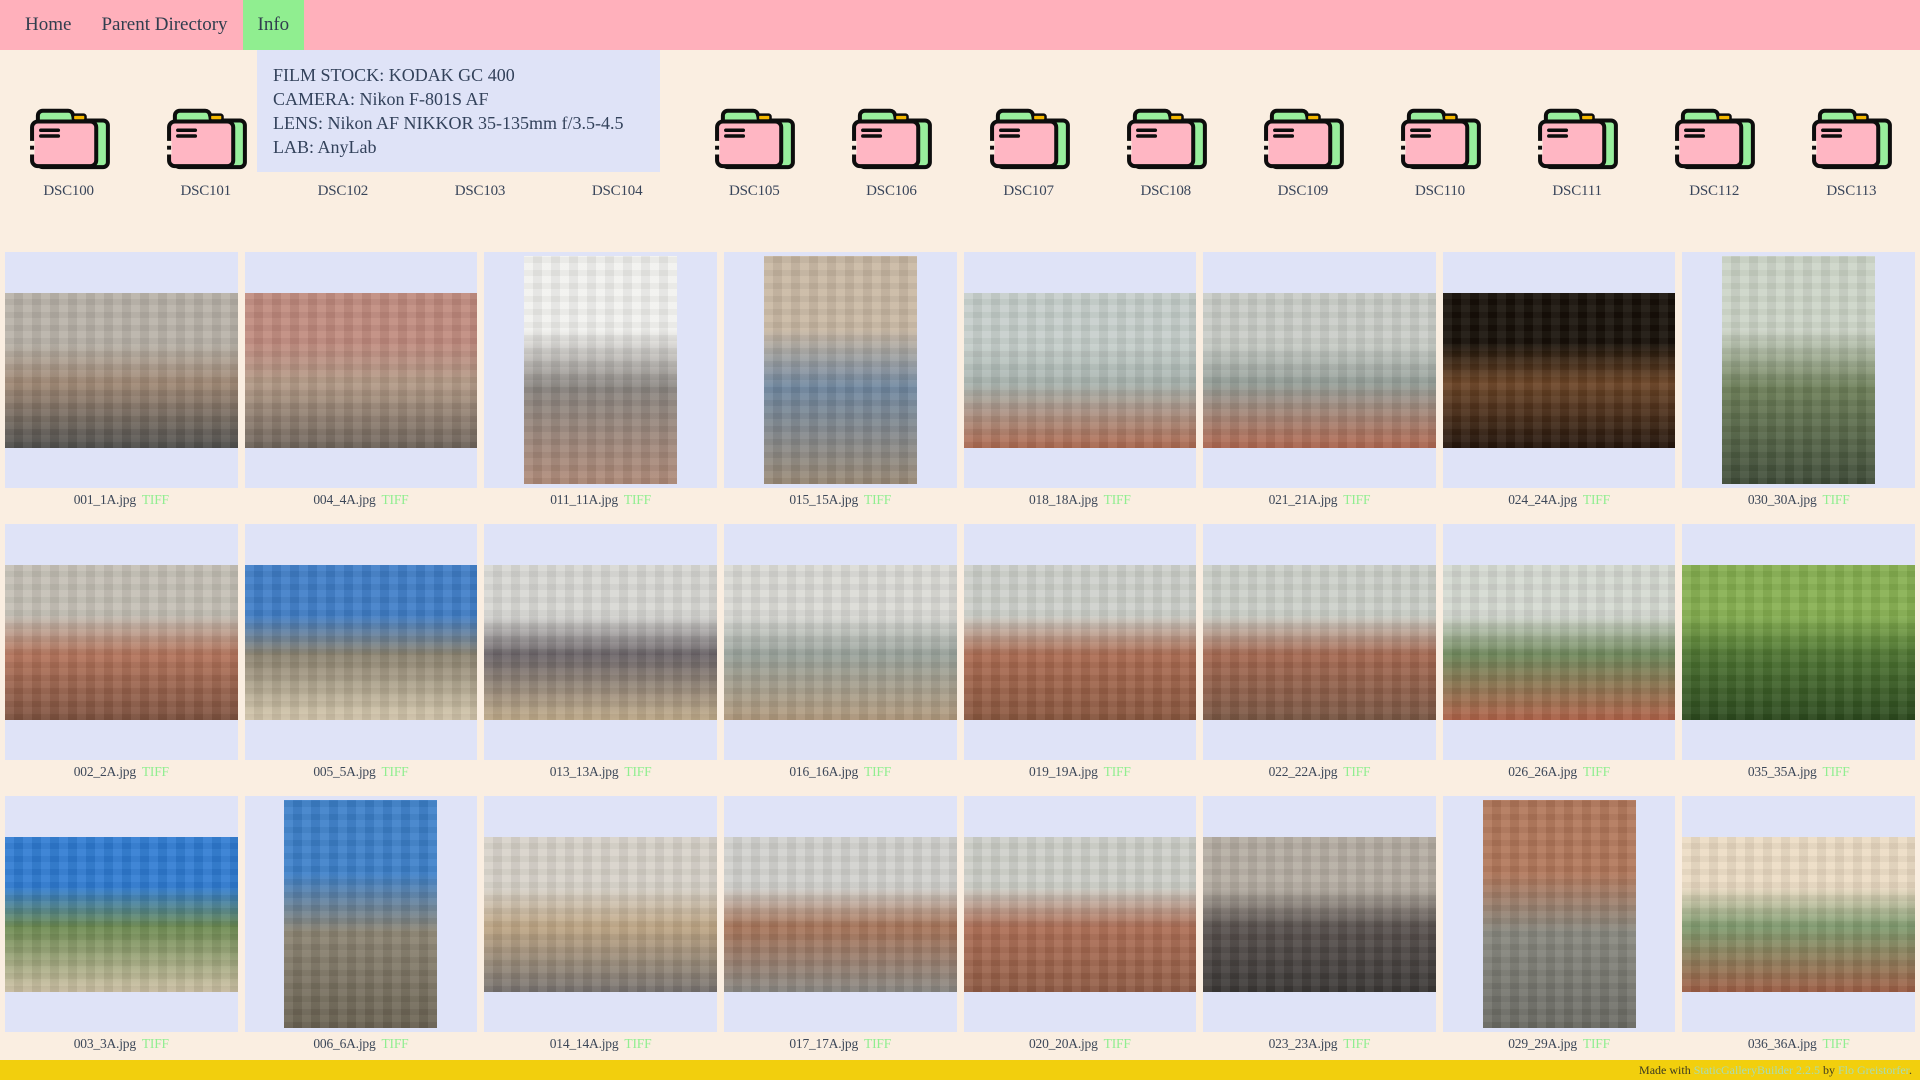  I want to click on photo-caption: 004_4A.jpg TIFF, so click(361, 500).